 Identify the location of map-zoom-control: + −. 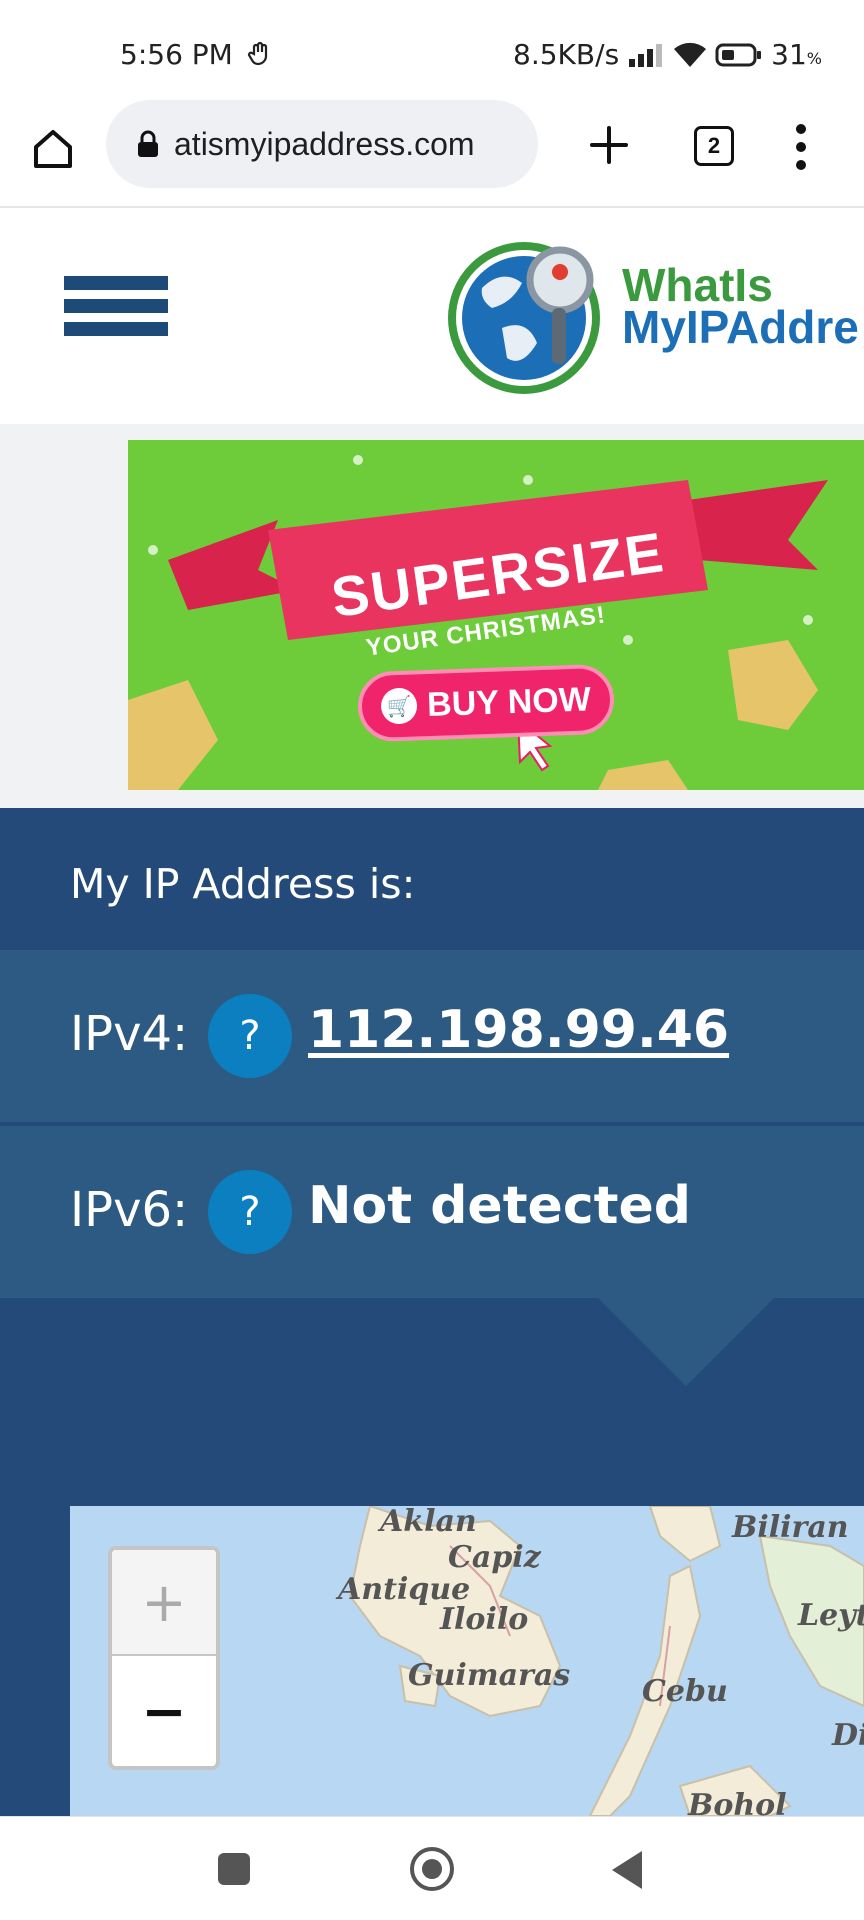
(164, 1658).